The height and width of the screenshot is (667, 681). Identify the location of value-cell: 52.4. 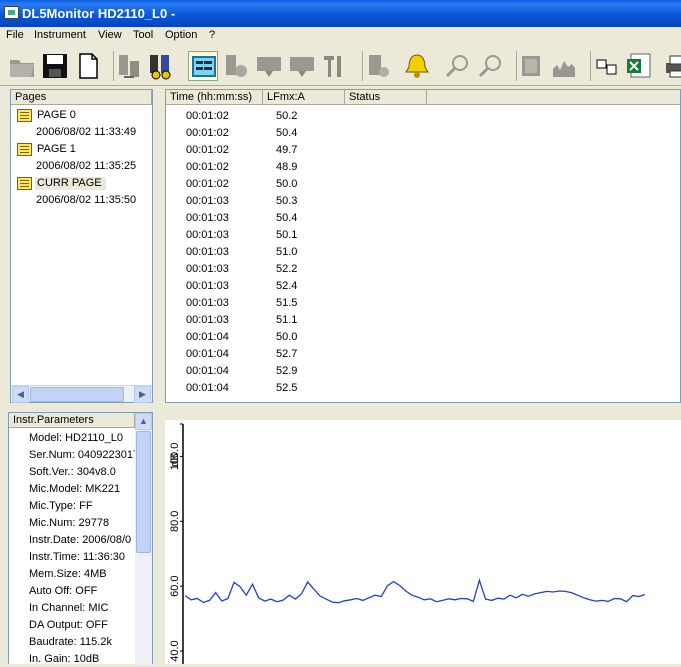
(287, 286).